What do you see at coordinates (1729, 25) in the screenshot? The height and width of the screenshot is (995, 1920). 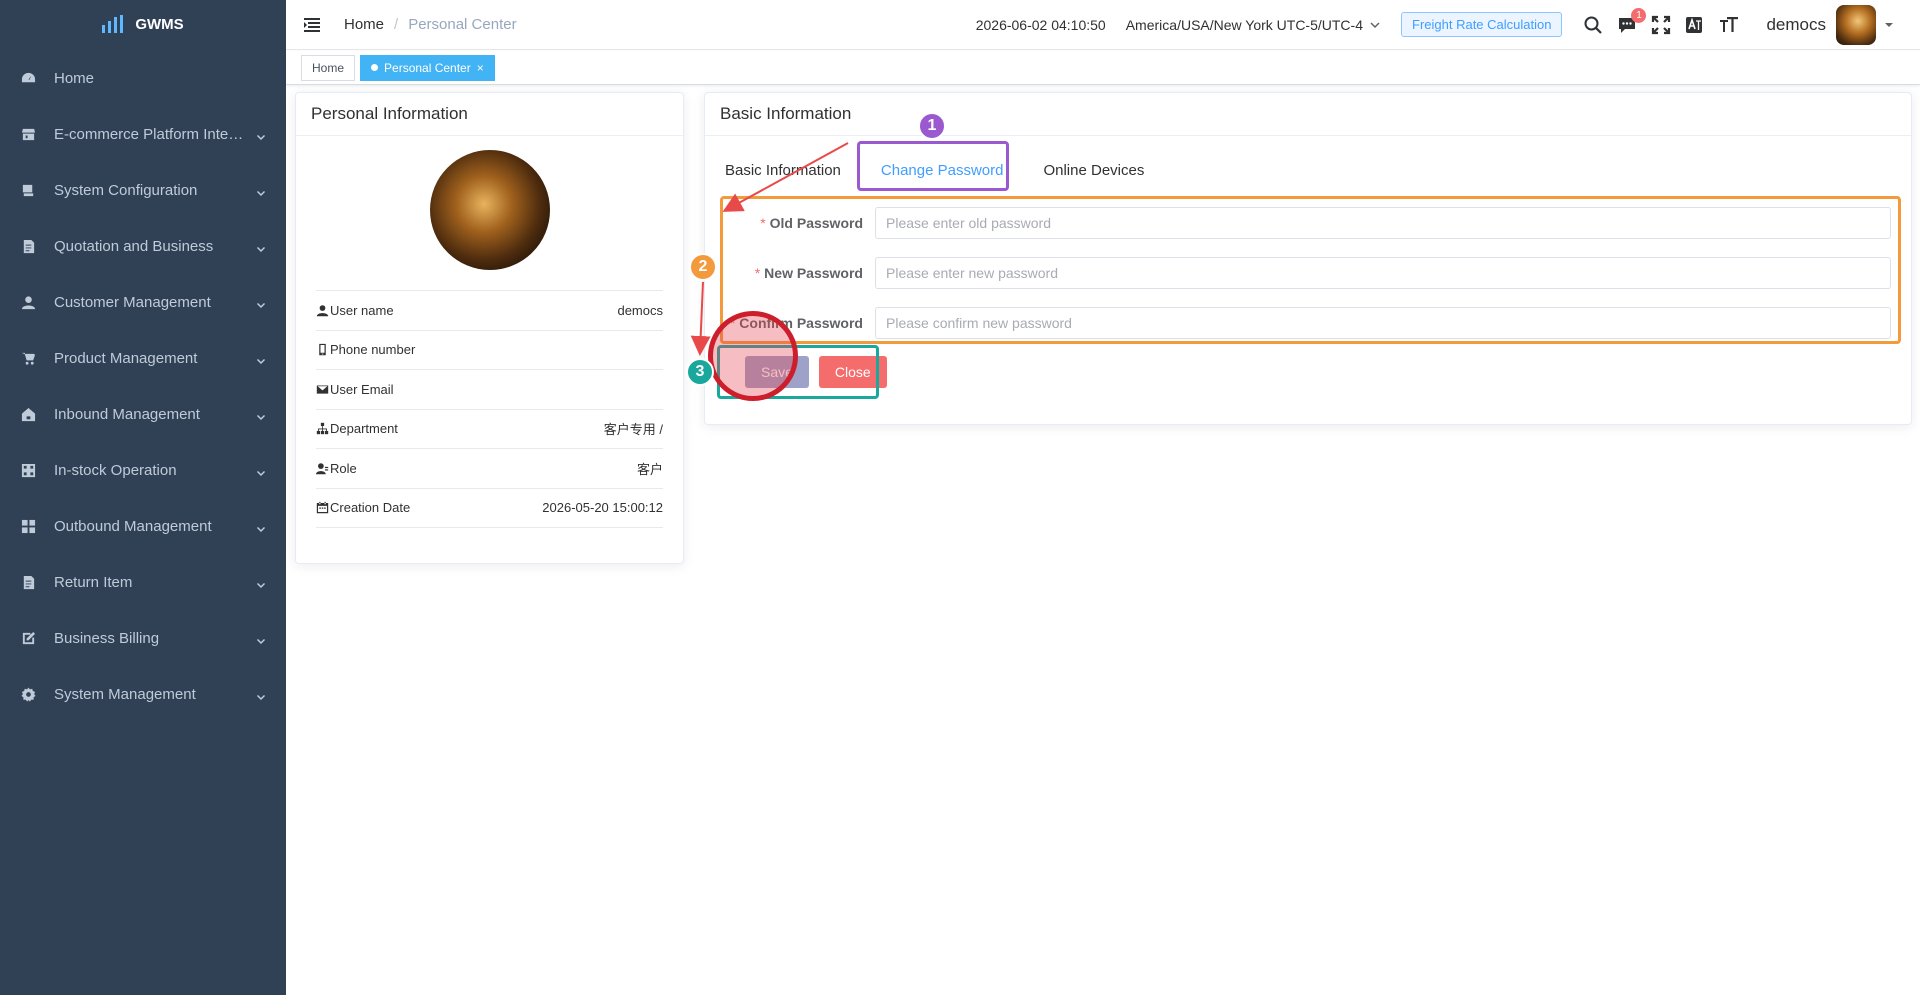 I see `font-size-icon` at bounding box center [1729, 25].